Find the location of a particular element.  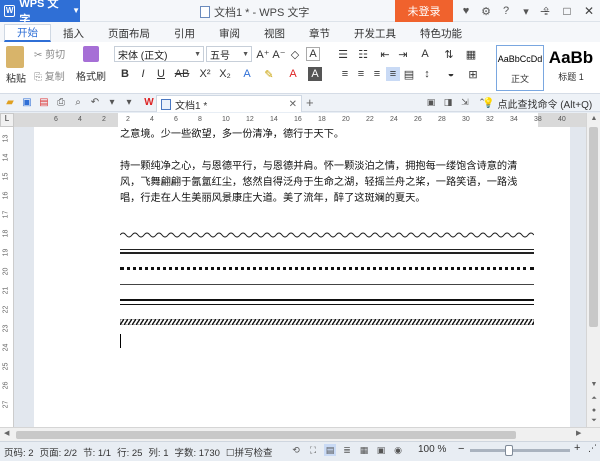

text-color-icon: A is located at coordinates (247, 74).